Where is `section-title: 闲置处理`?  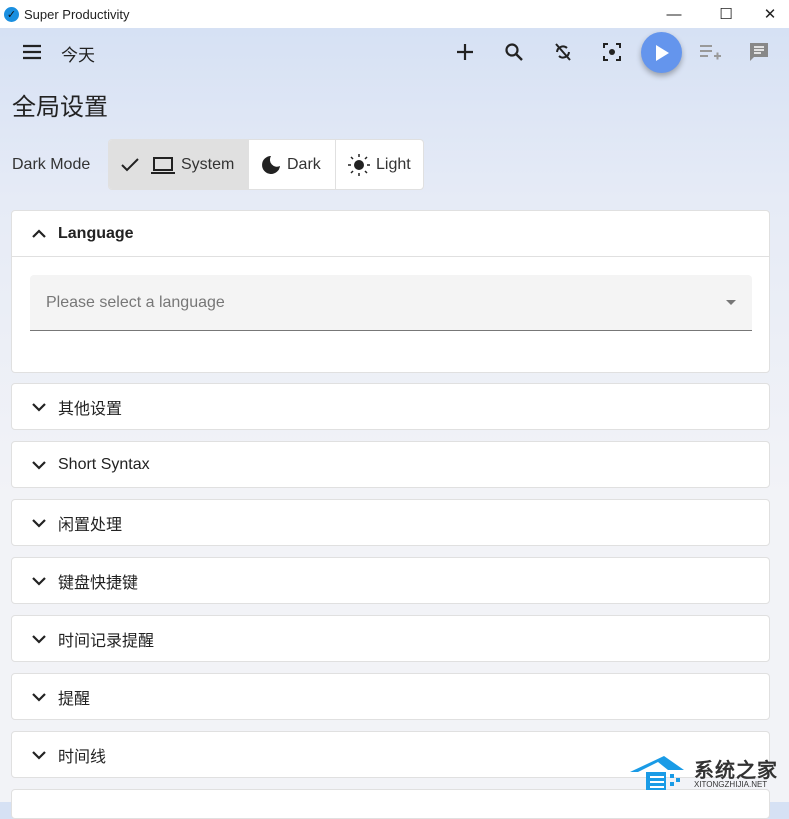 section-title: 闲置处理 is located at coordinates (90, 525).